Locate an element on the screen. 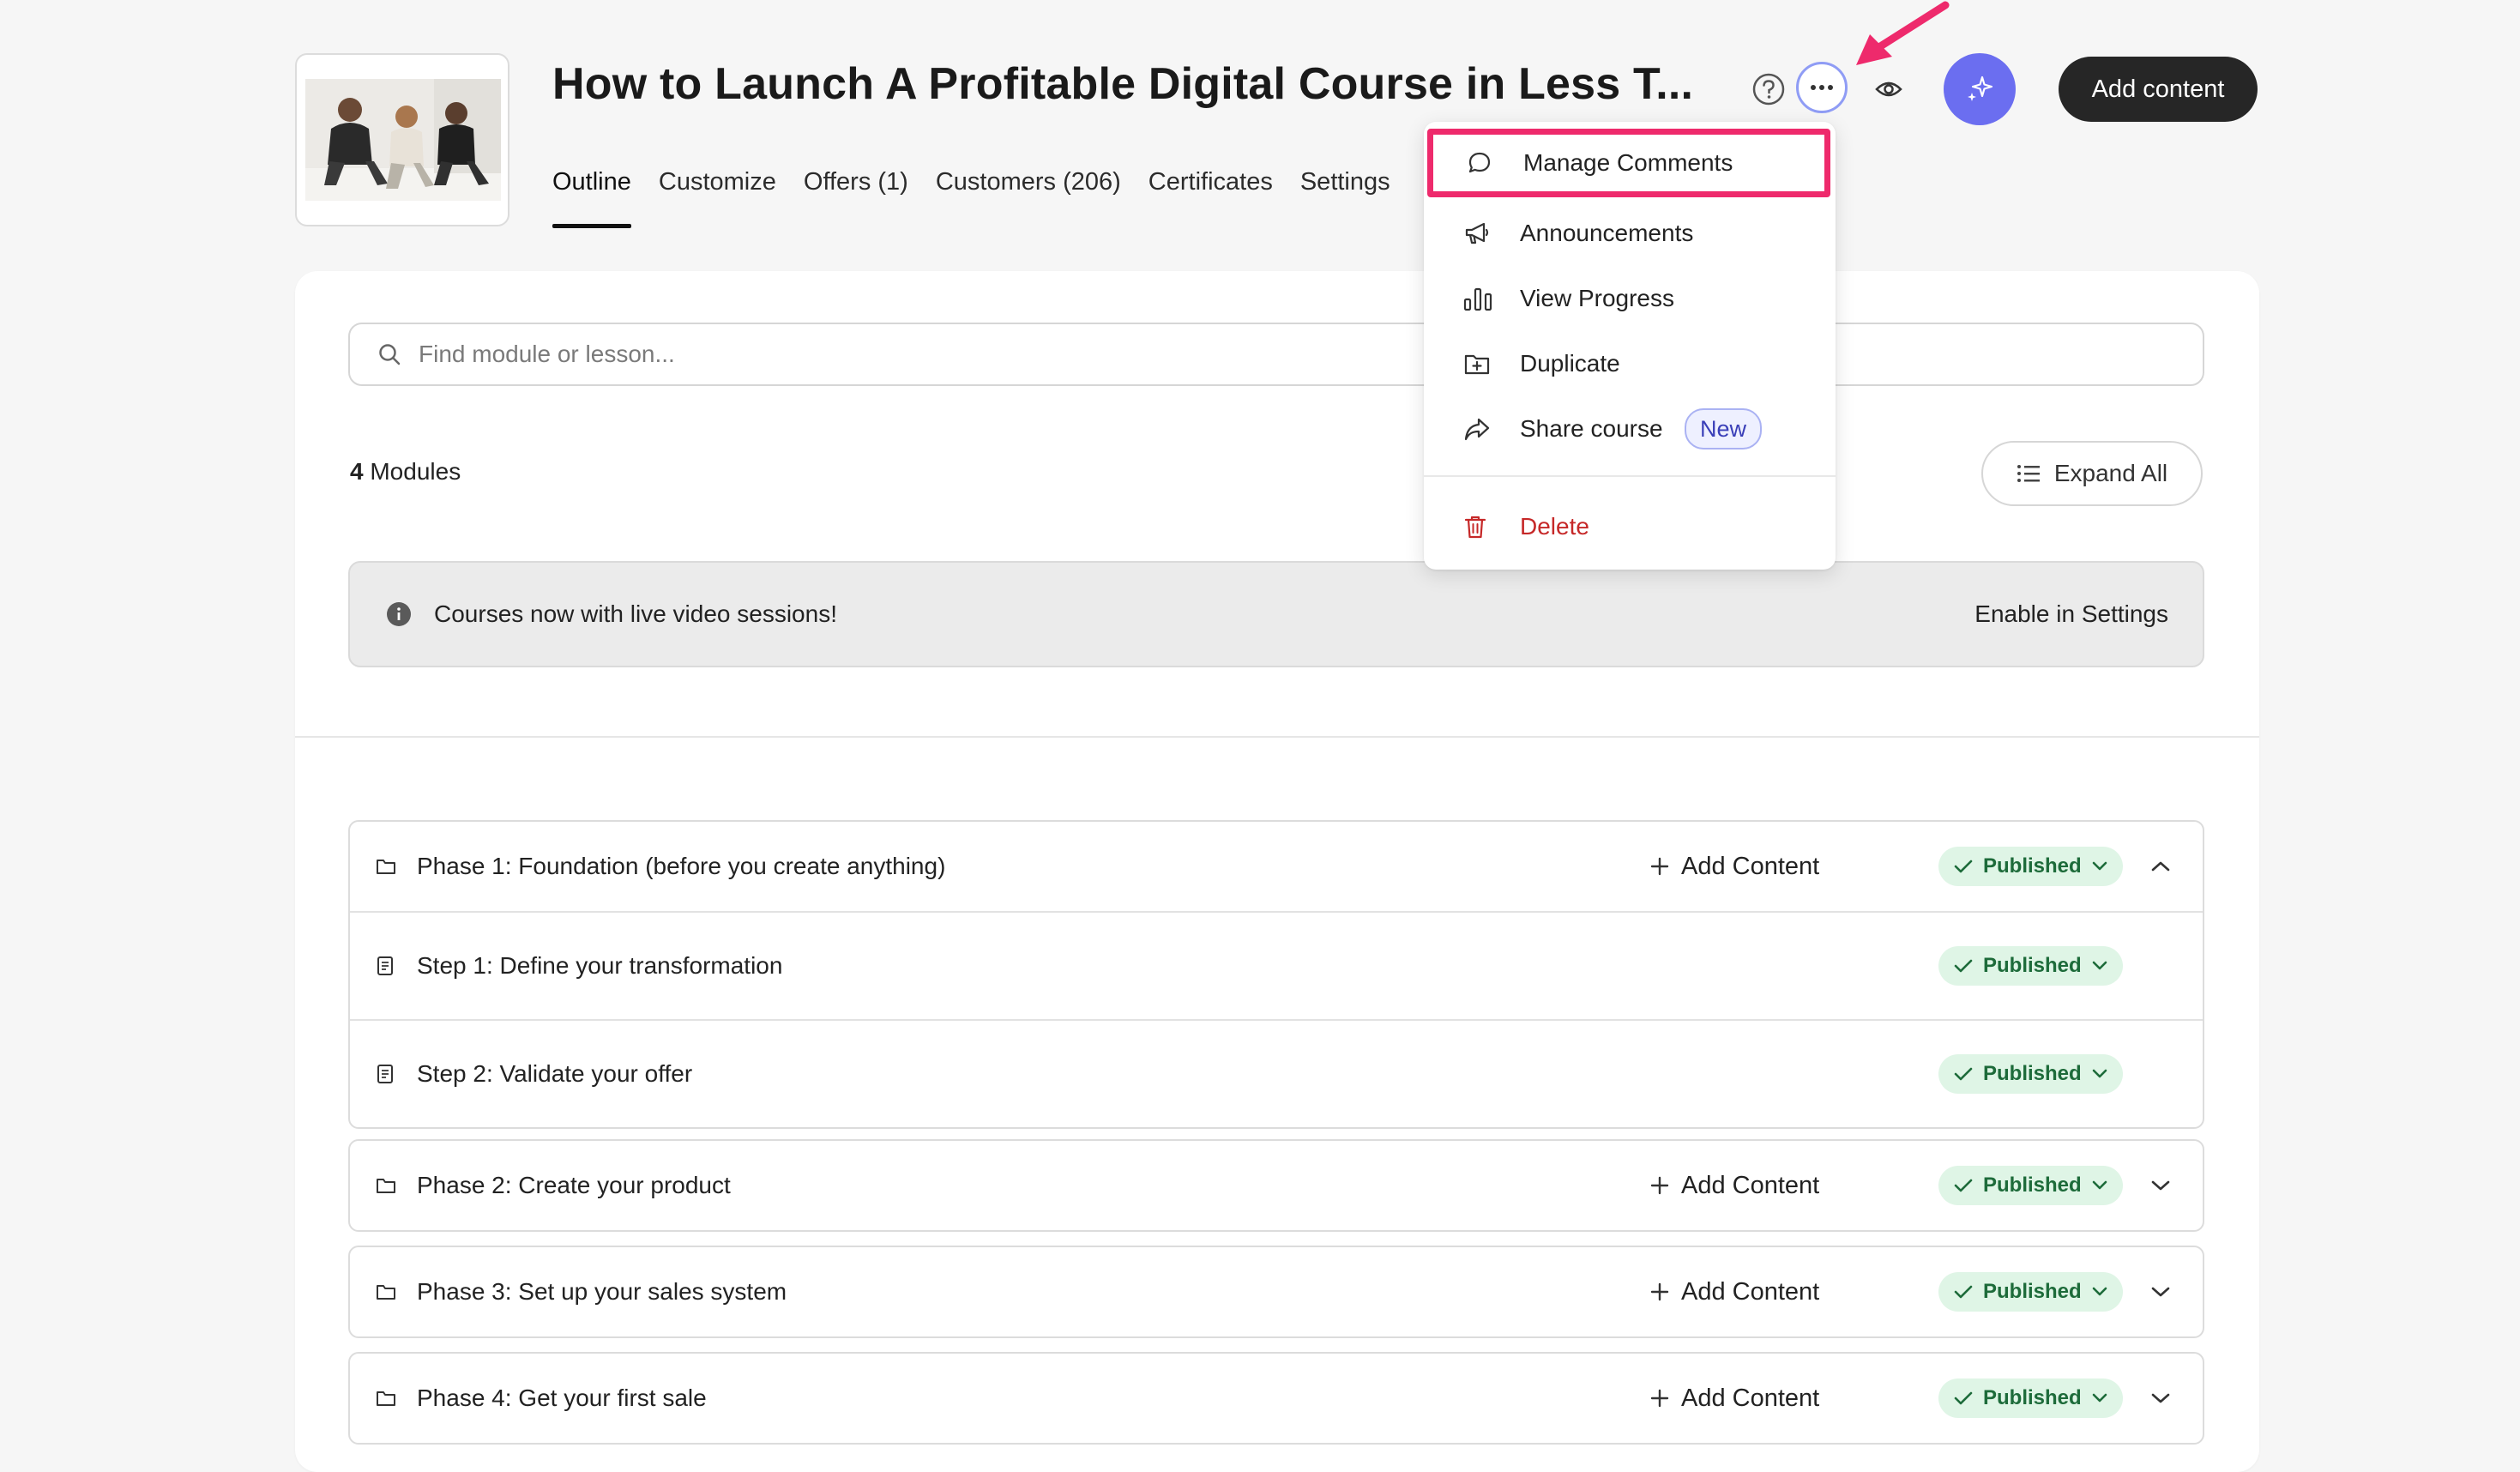 This screenshot has width=2520, height=1472. tab-certificates: Certificates is located at coordinates (1210, 198).